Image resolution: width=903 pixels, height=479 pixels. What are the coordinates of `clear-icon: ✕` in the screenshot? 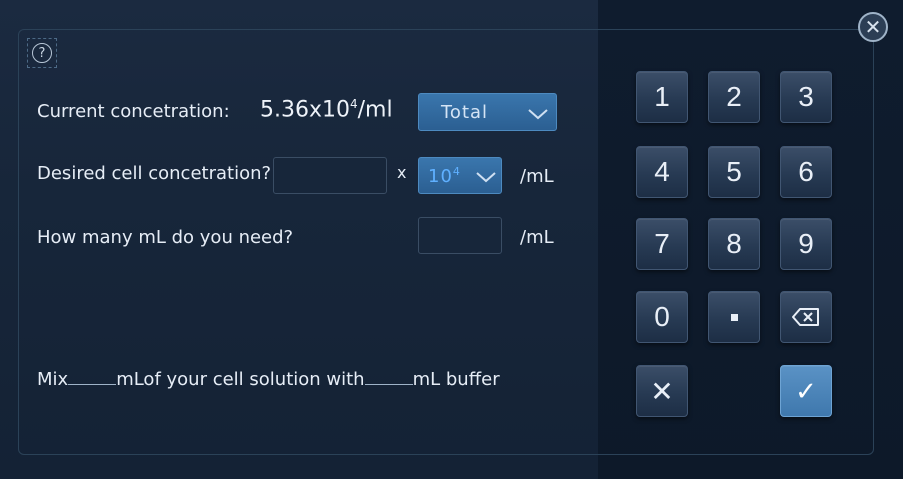 It's located at (662, 391).